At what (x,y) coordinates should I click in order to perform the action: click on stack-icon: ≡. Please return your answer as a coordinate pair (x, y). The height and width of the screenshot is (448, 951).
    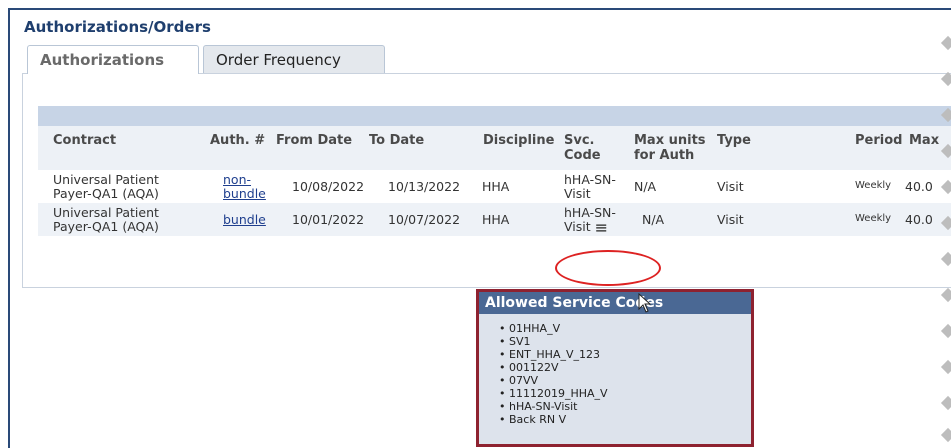
    Looking at the image, I should click on (601, 228).